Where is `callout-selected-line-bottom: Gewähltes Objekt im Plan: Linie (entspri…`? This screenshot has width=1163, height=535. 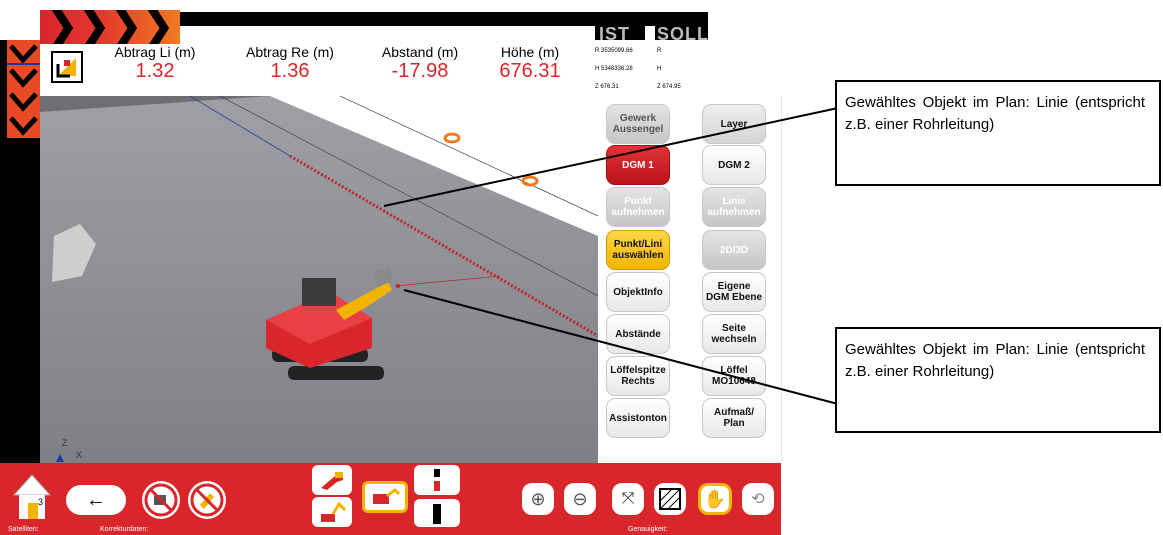 callout-selected-line-bottom: Gewähltes Objekt im Plan: Linie (entspri… is located at coordinates (998, 380).